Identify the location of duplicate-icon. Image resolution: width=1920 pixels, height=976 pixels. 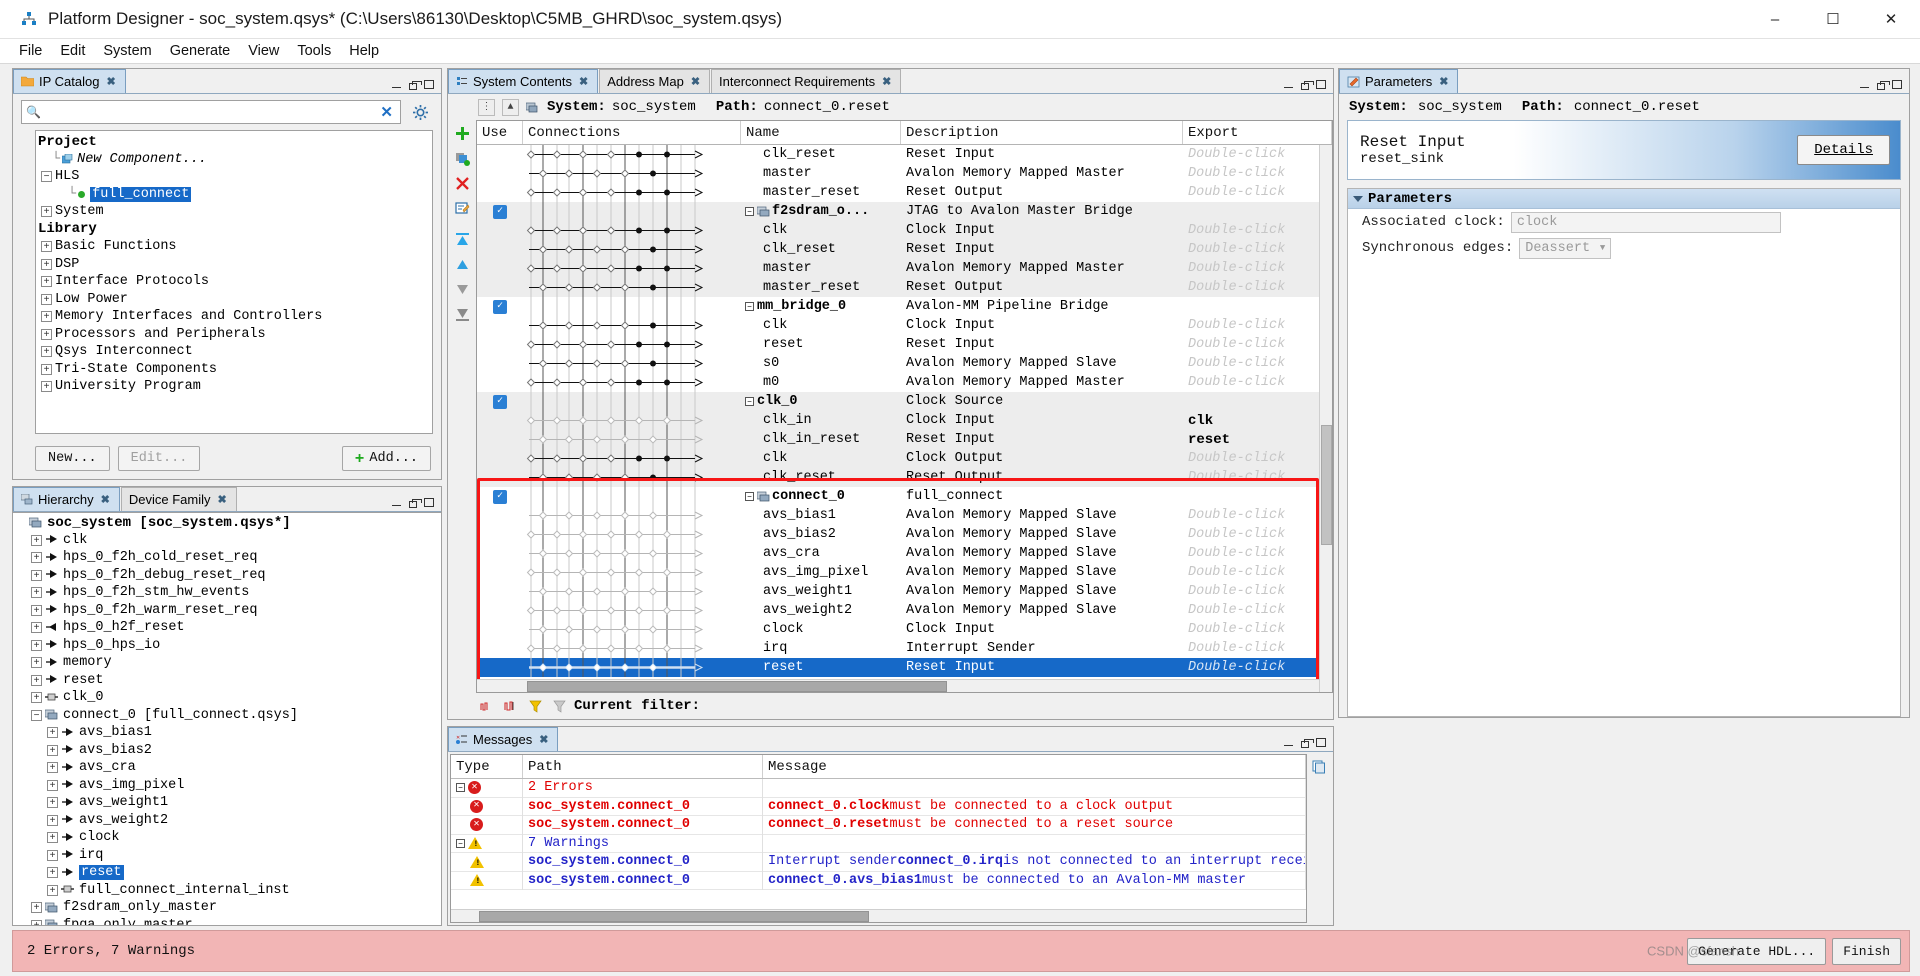
(462, 158).